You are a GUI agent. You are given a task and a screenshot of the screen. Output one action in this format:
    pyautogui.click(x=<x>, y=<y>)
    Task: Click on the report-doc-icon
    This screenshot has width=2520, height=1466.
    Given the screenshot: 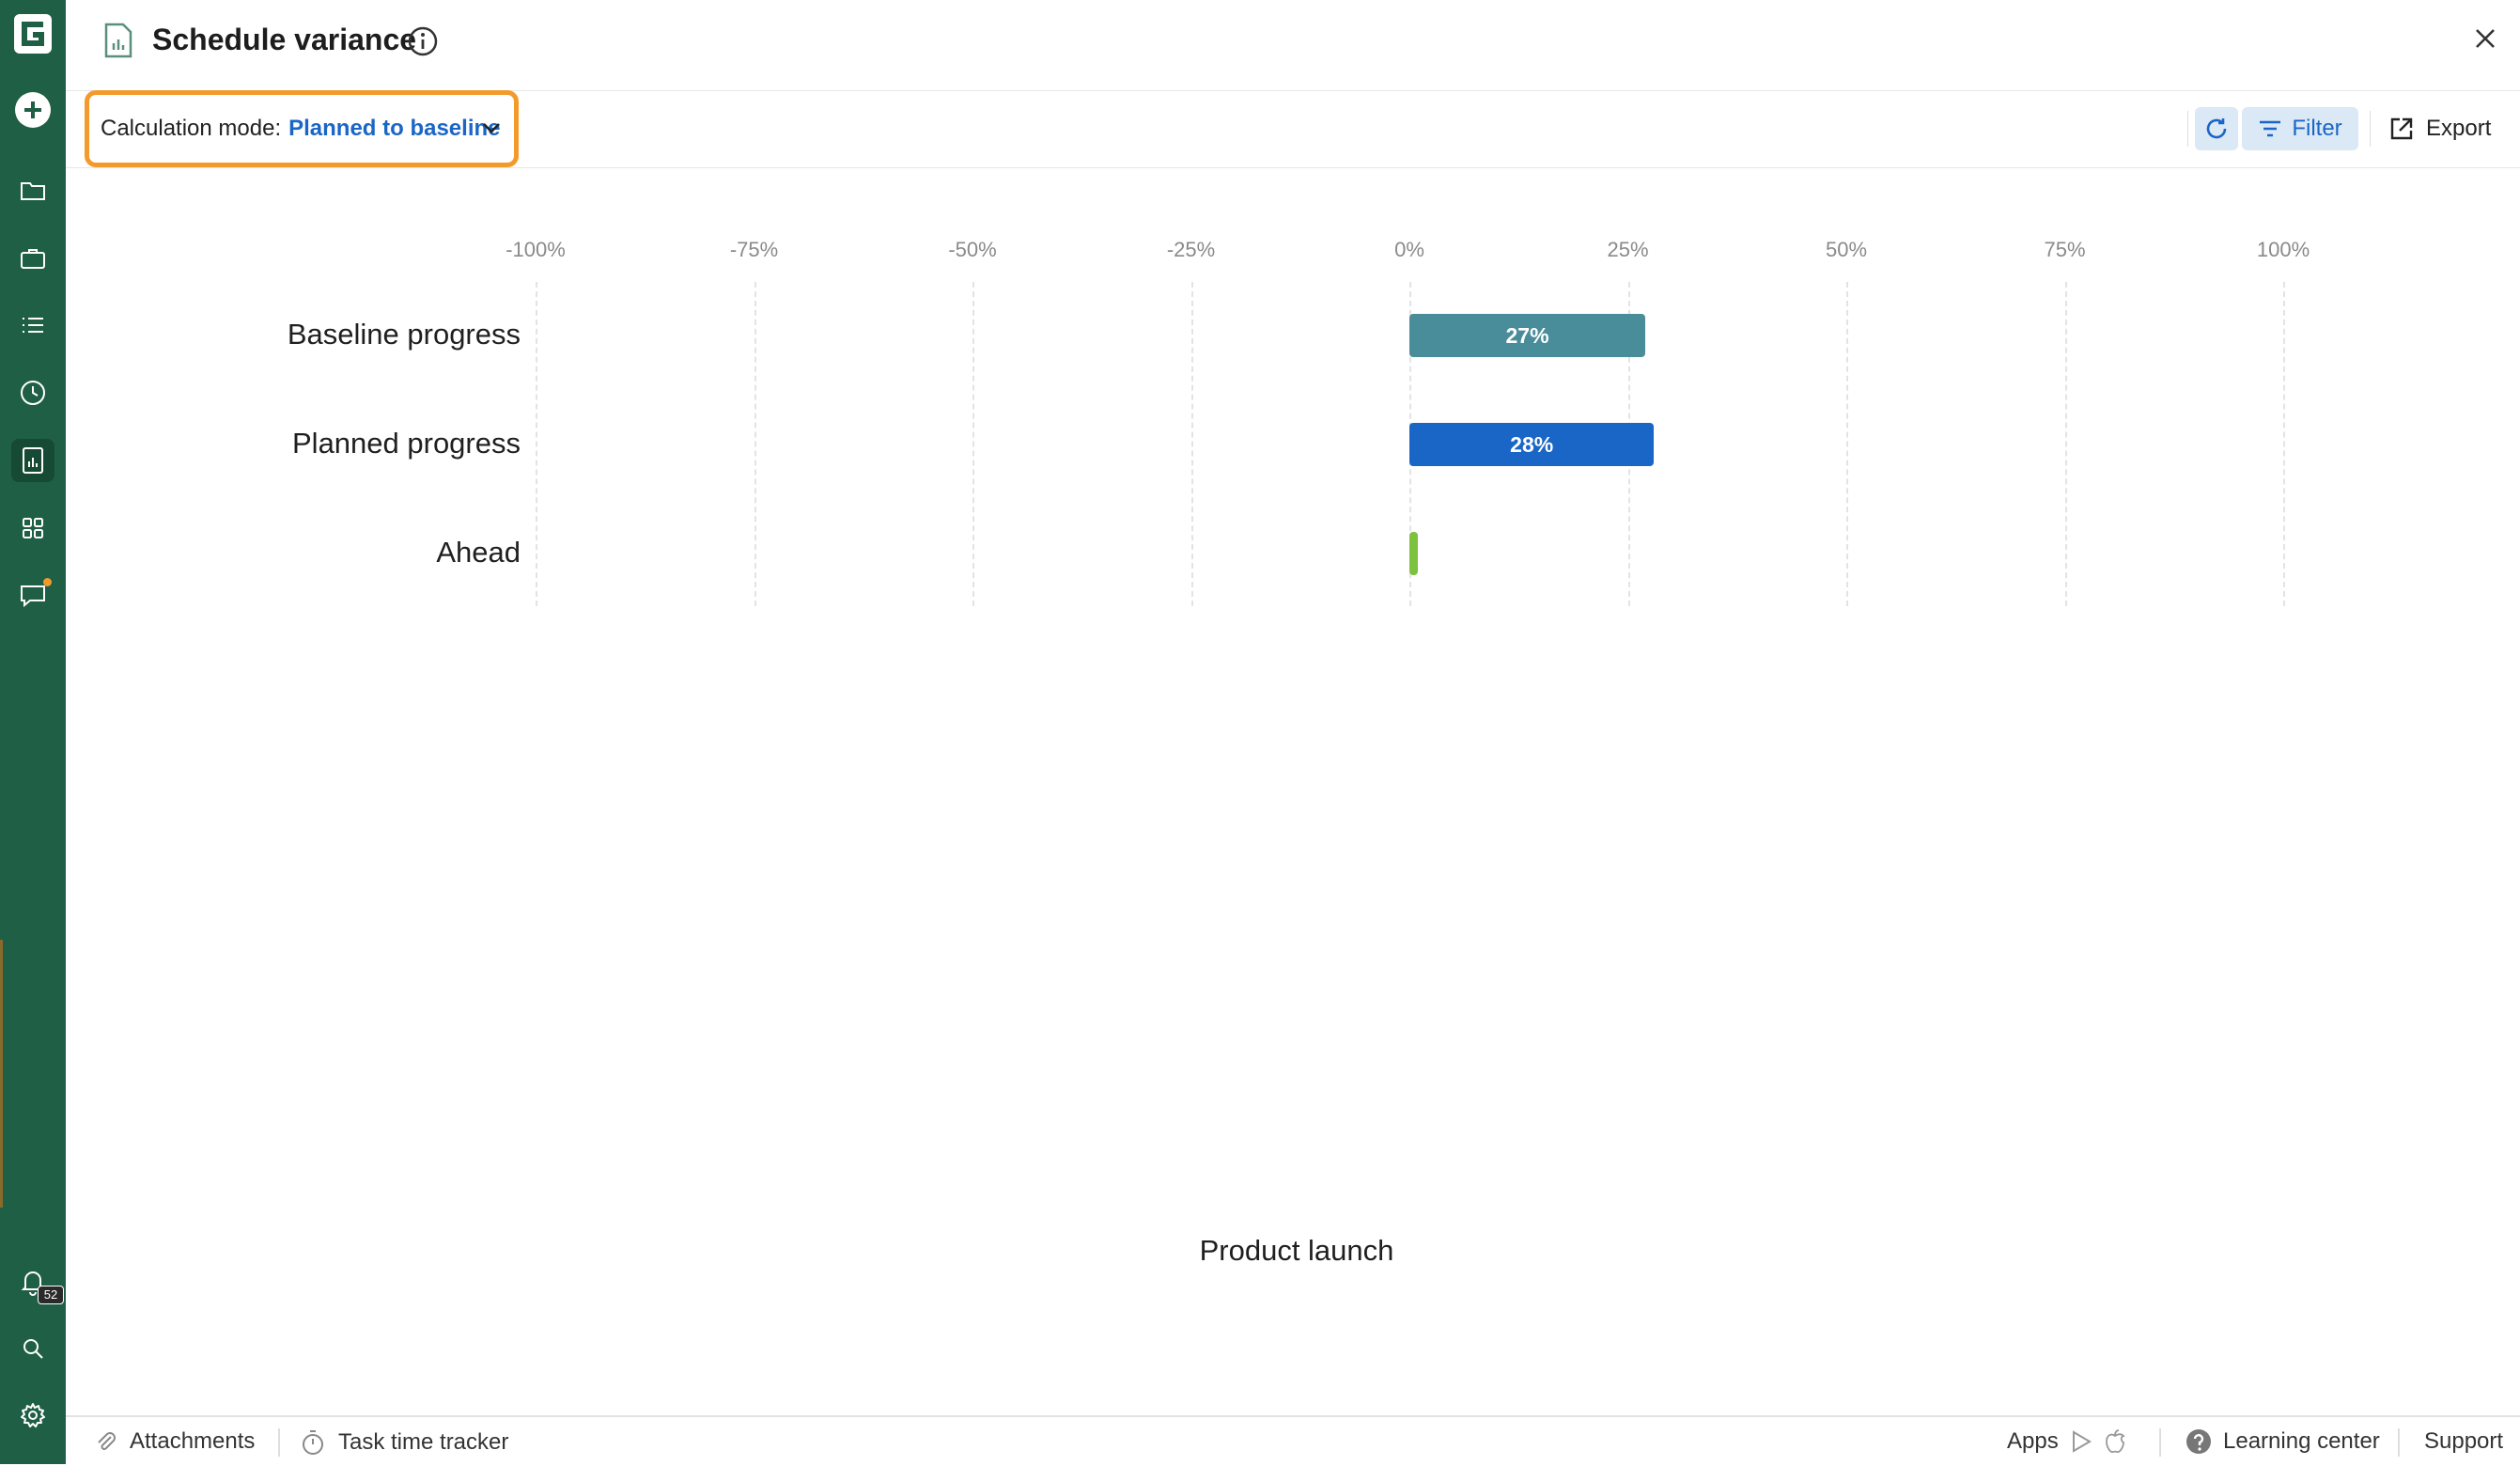 What is the action you would take?
    pyautogui.click(x=118, y=40)
    